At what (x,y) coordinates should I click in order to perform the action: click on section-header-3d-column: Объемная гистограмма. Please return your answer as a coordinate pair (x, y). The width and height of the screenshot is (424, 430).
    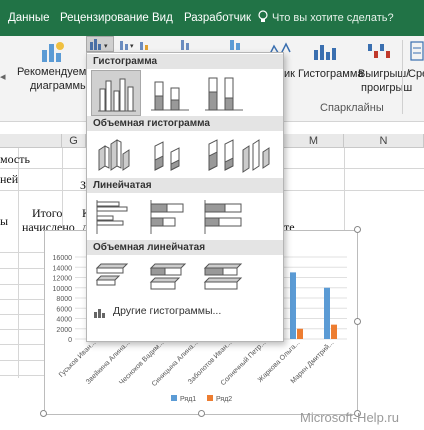
    Looking at the image, I should click on (185, 123).